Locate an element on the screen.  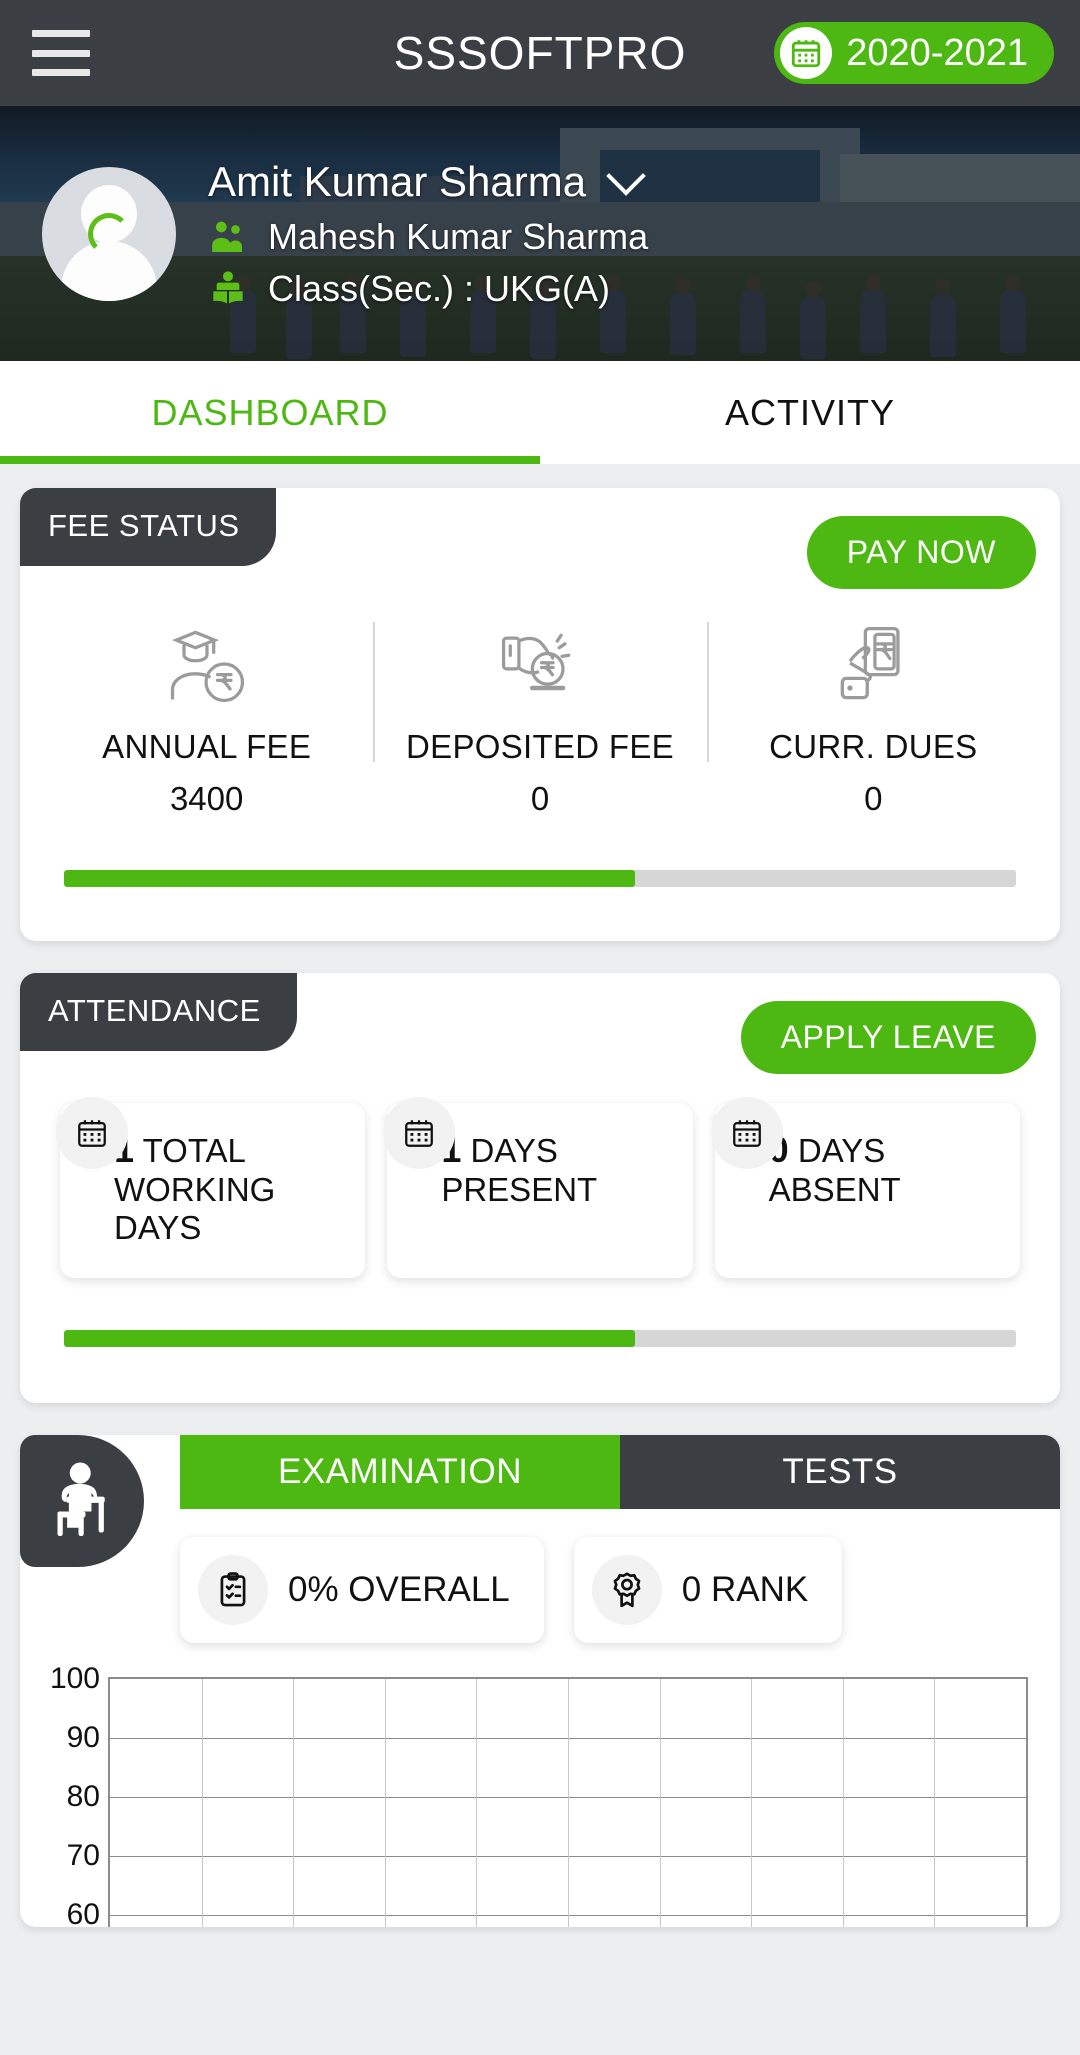
attendance-box-total-working-days: 1 TOTAL WORKING DAYS is located at coordinates (211, 1187).